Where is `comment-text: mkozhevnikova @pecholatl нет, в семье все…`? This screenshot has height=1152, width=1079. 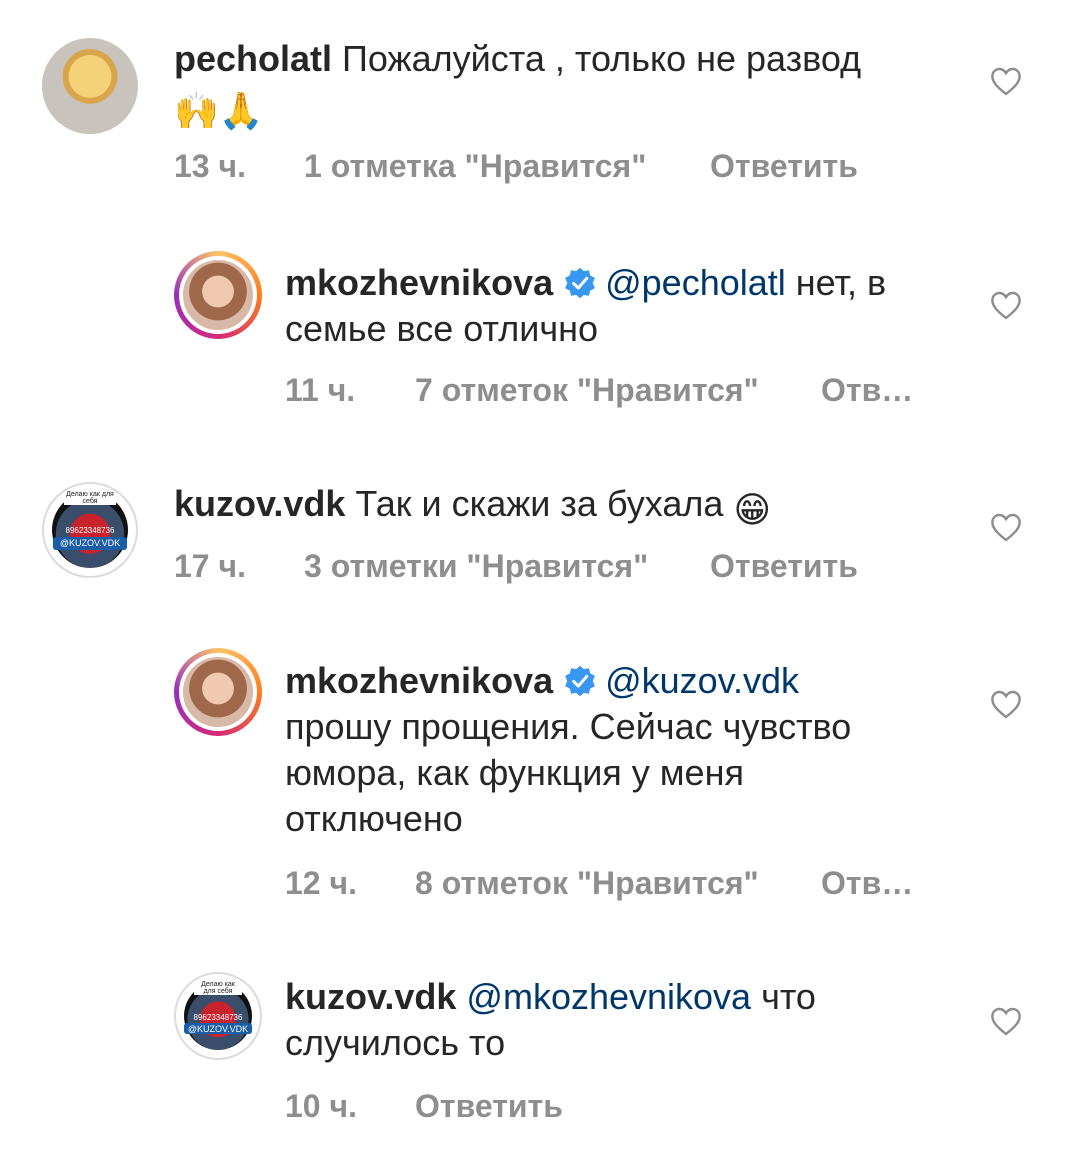
comment-text: mkozhevnikova @pecholatl нет, в семье все… is located at coordinates (585, 306).